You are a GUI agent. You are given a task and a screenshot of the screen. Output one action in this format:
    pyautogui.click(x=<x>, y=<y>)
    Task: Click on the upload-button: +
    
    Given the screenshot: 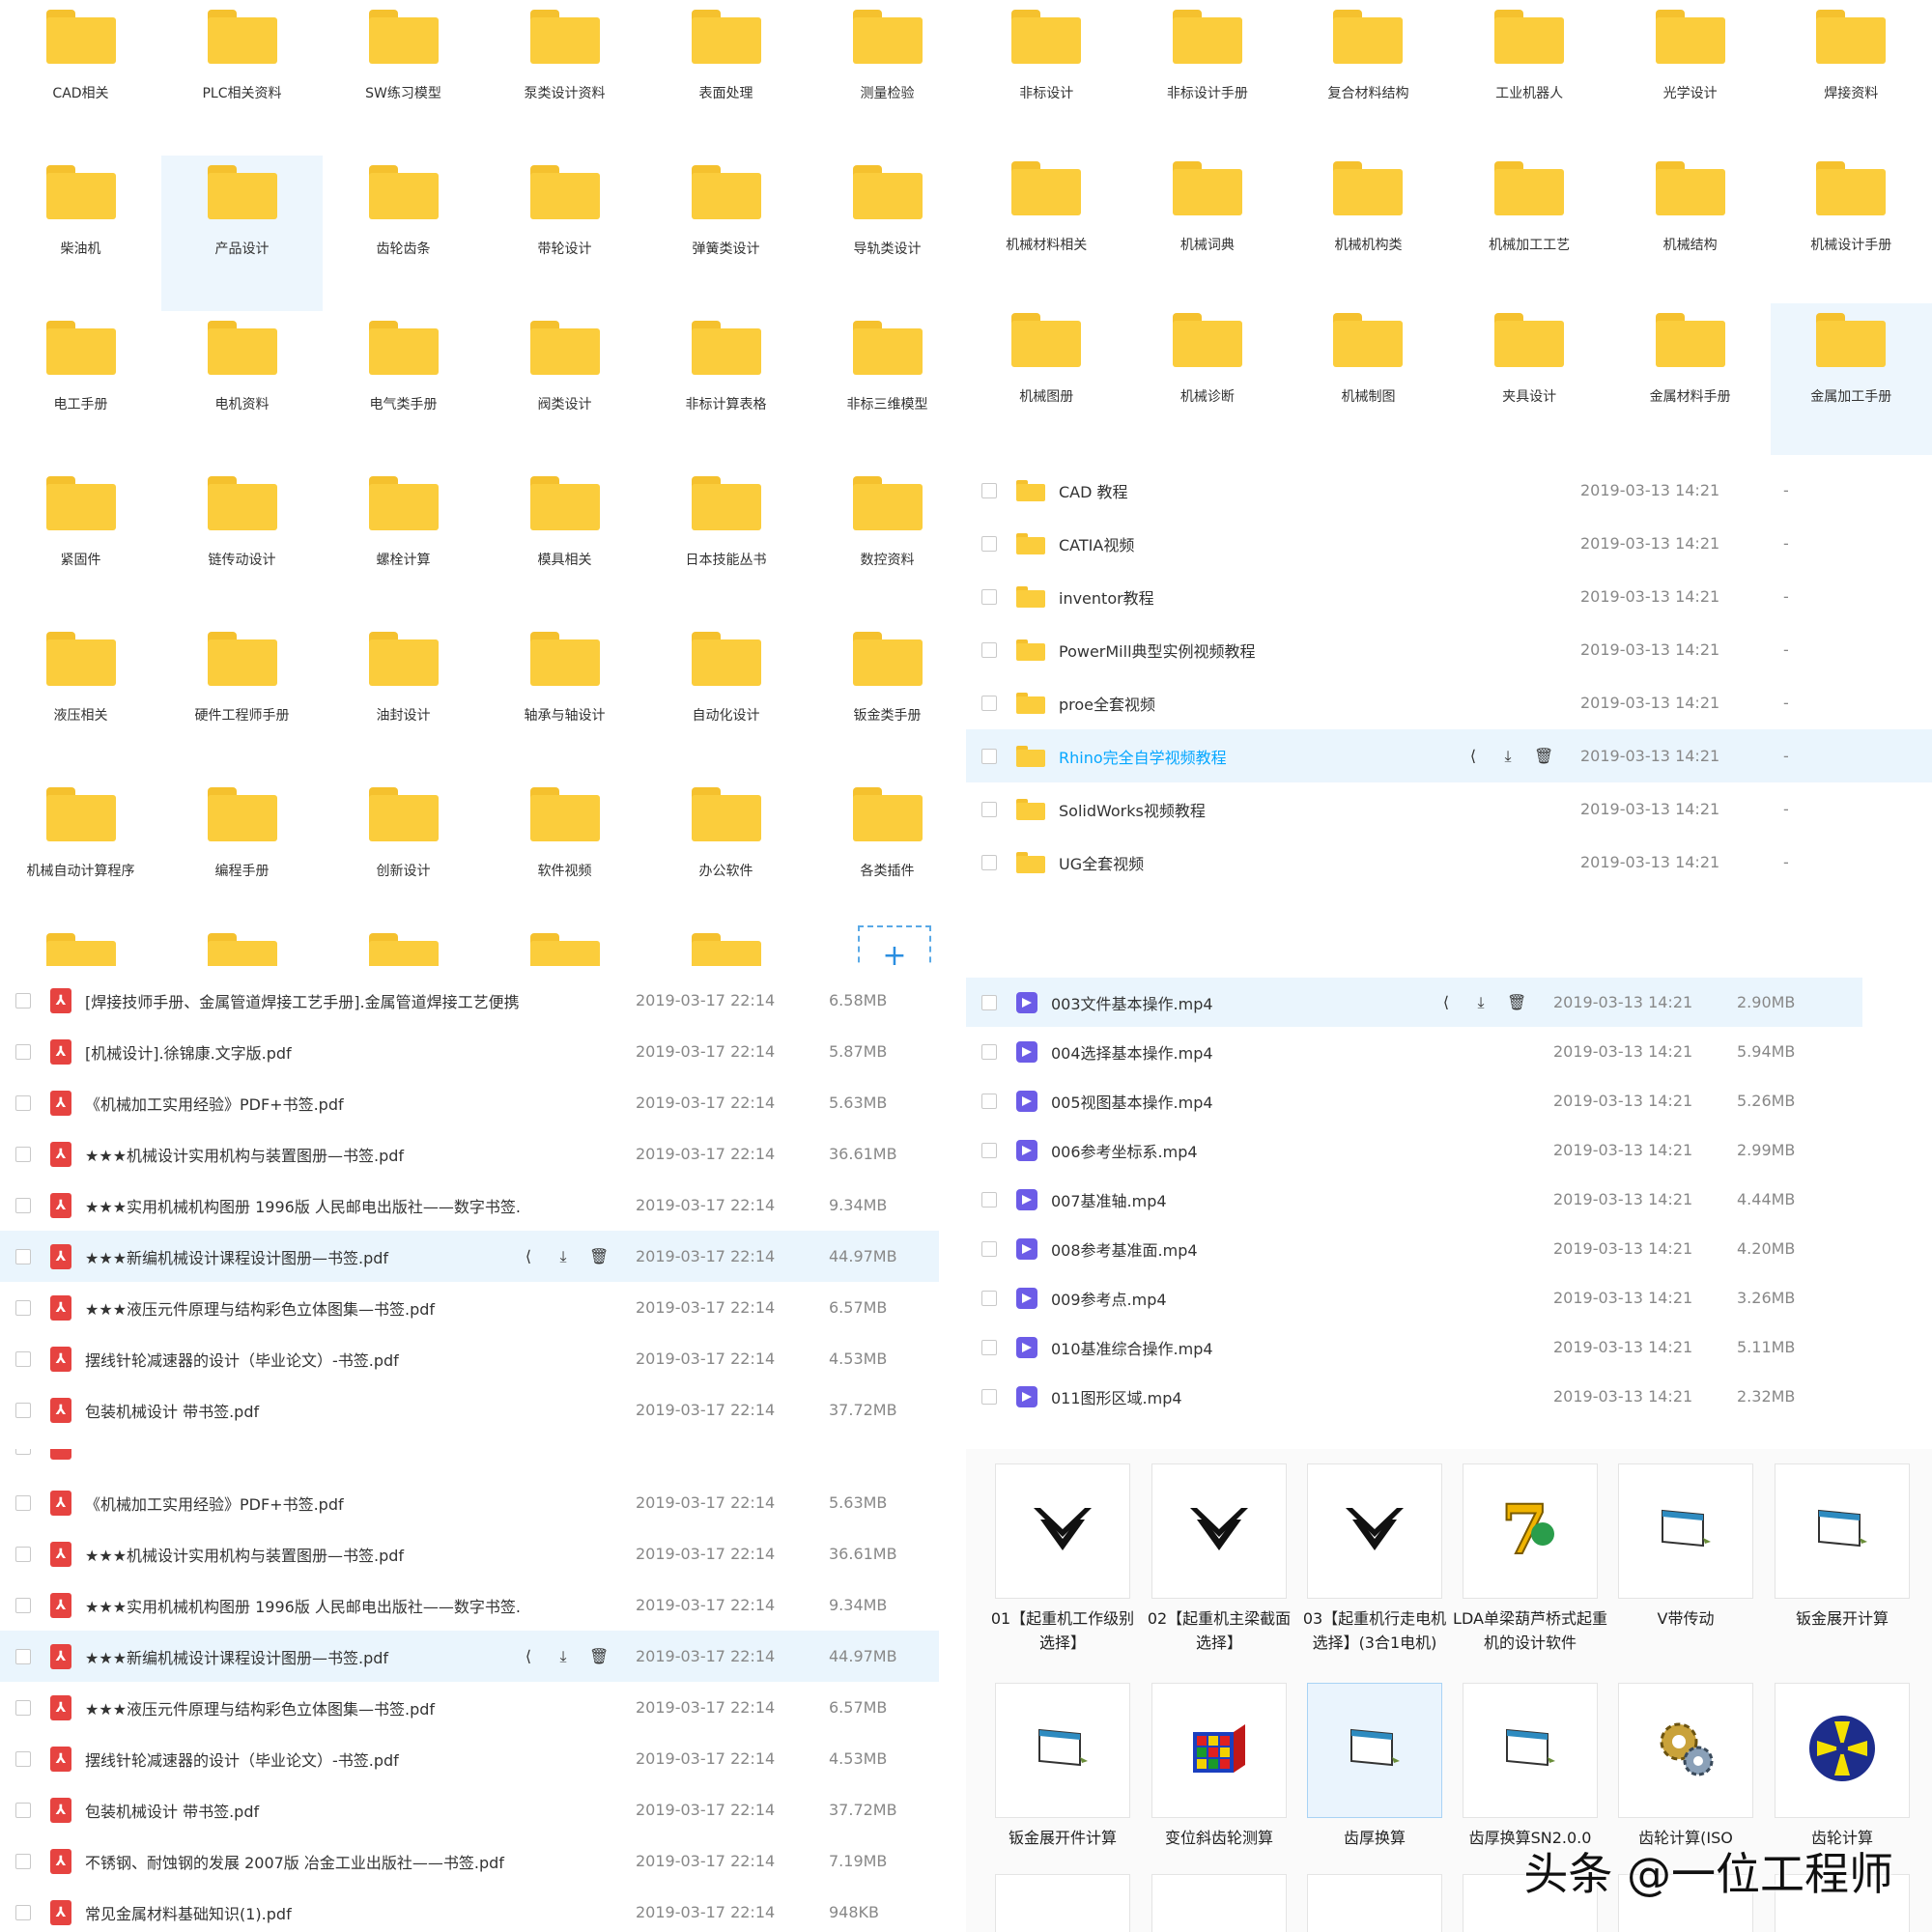 What is the action you would take?
    pyautogui.click(x=894, y=945)
    